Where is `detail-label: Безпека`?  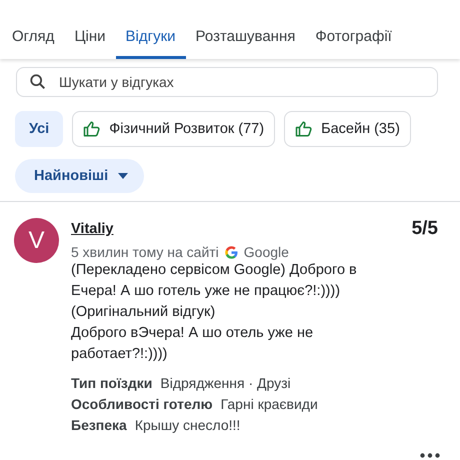
detail-label: Безпека is located at coordinates (99, 425).